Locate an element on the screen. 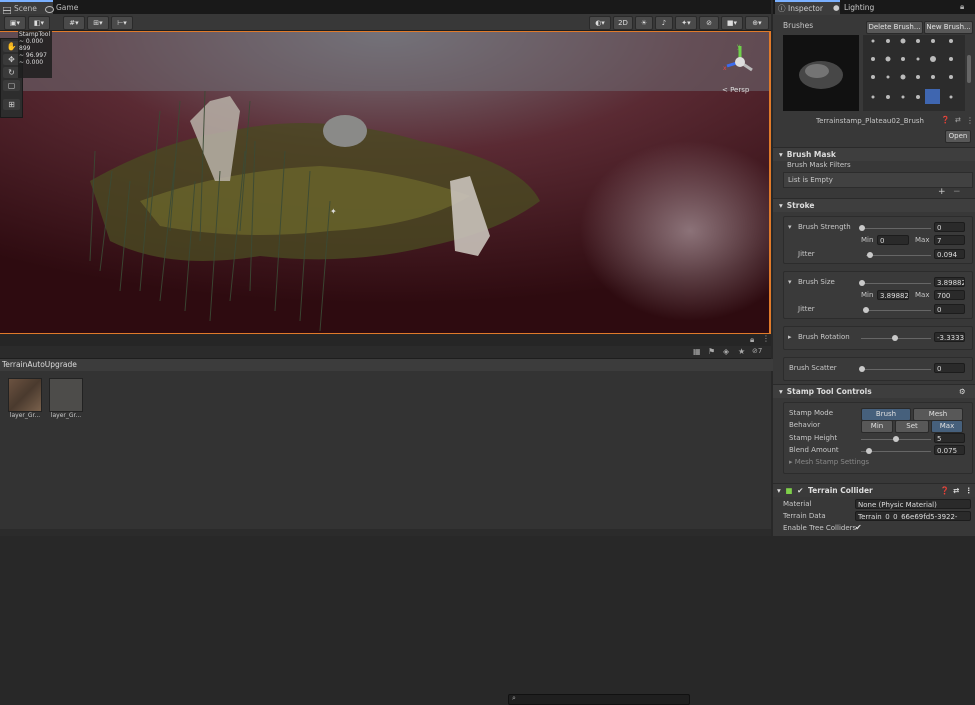 The height and width of the screenshot is (705, 975). overlay-value: 899 is located at coordinates (25, 48).